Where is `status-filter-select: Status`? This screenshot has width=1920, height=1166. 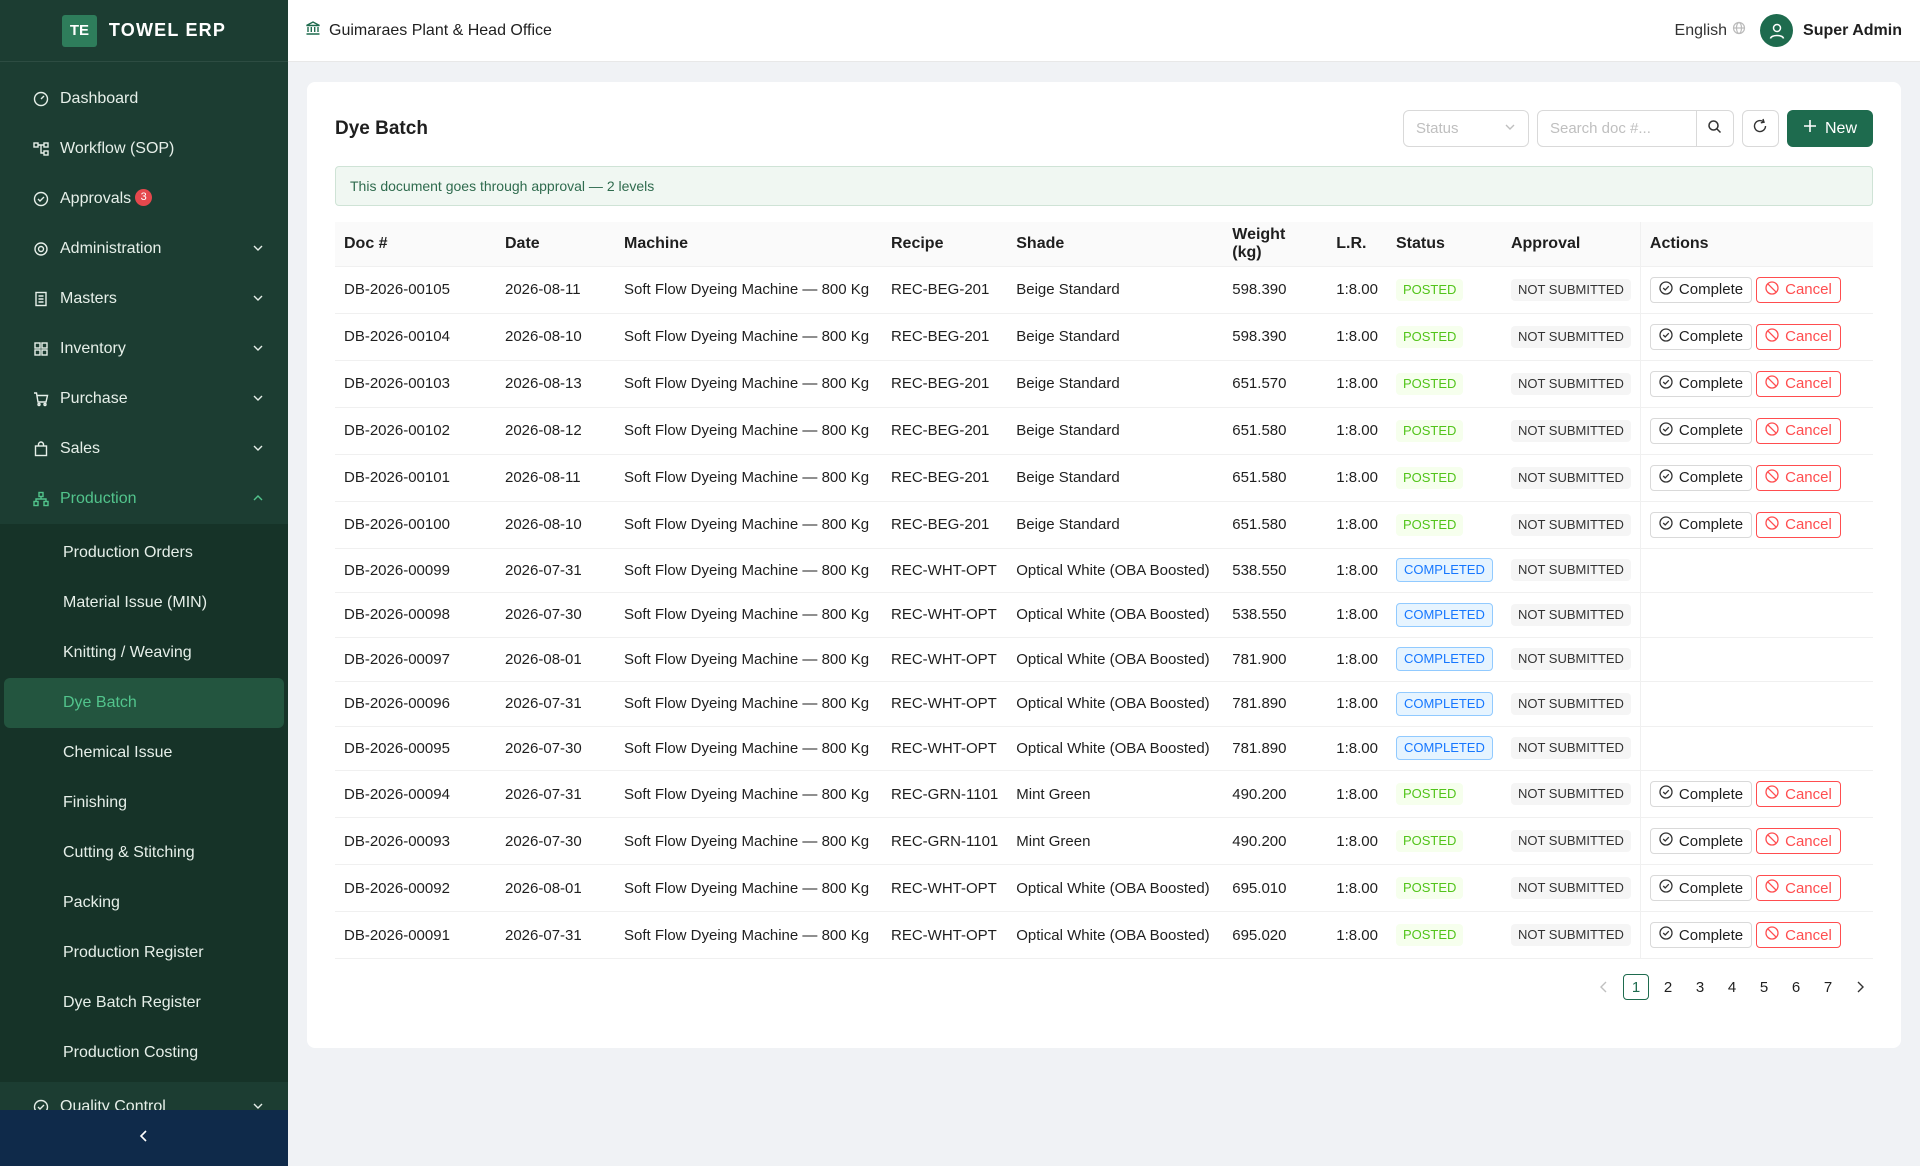
status-filter-select: Status is located at coordinates (1465, 128).